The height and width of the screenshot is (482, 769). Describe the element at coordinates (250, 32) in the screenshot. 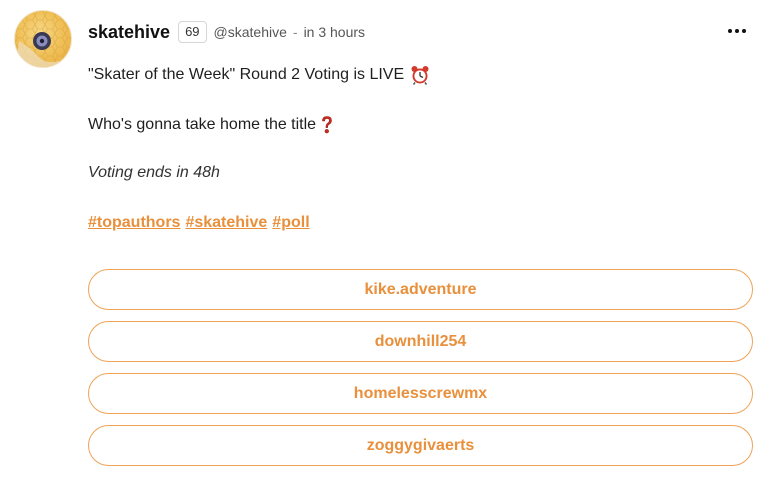

I see `author-handle: @skatehive` at that location.